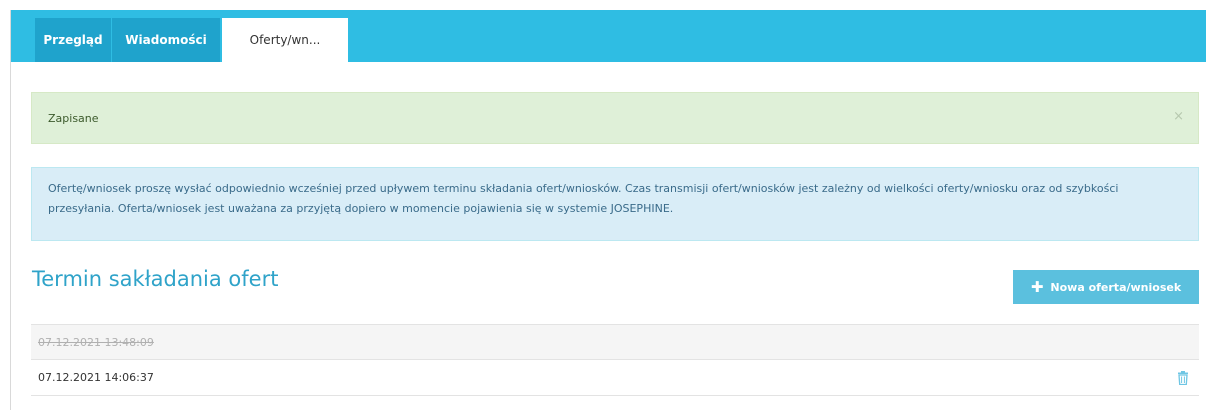 The image size is (1206, 410). I want to click on plus-icon: ✚, so click(1037, 286).